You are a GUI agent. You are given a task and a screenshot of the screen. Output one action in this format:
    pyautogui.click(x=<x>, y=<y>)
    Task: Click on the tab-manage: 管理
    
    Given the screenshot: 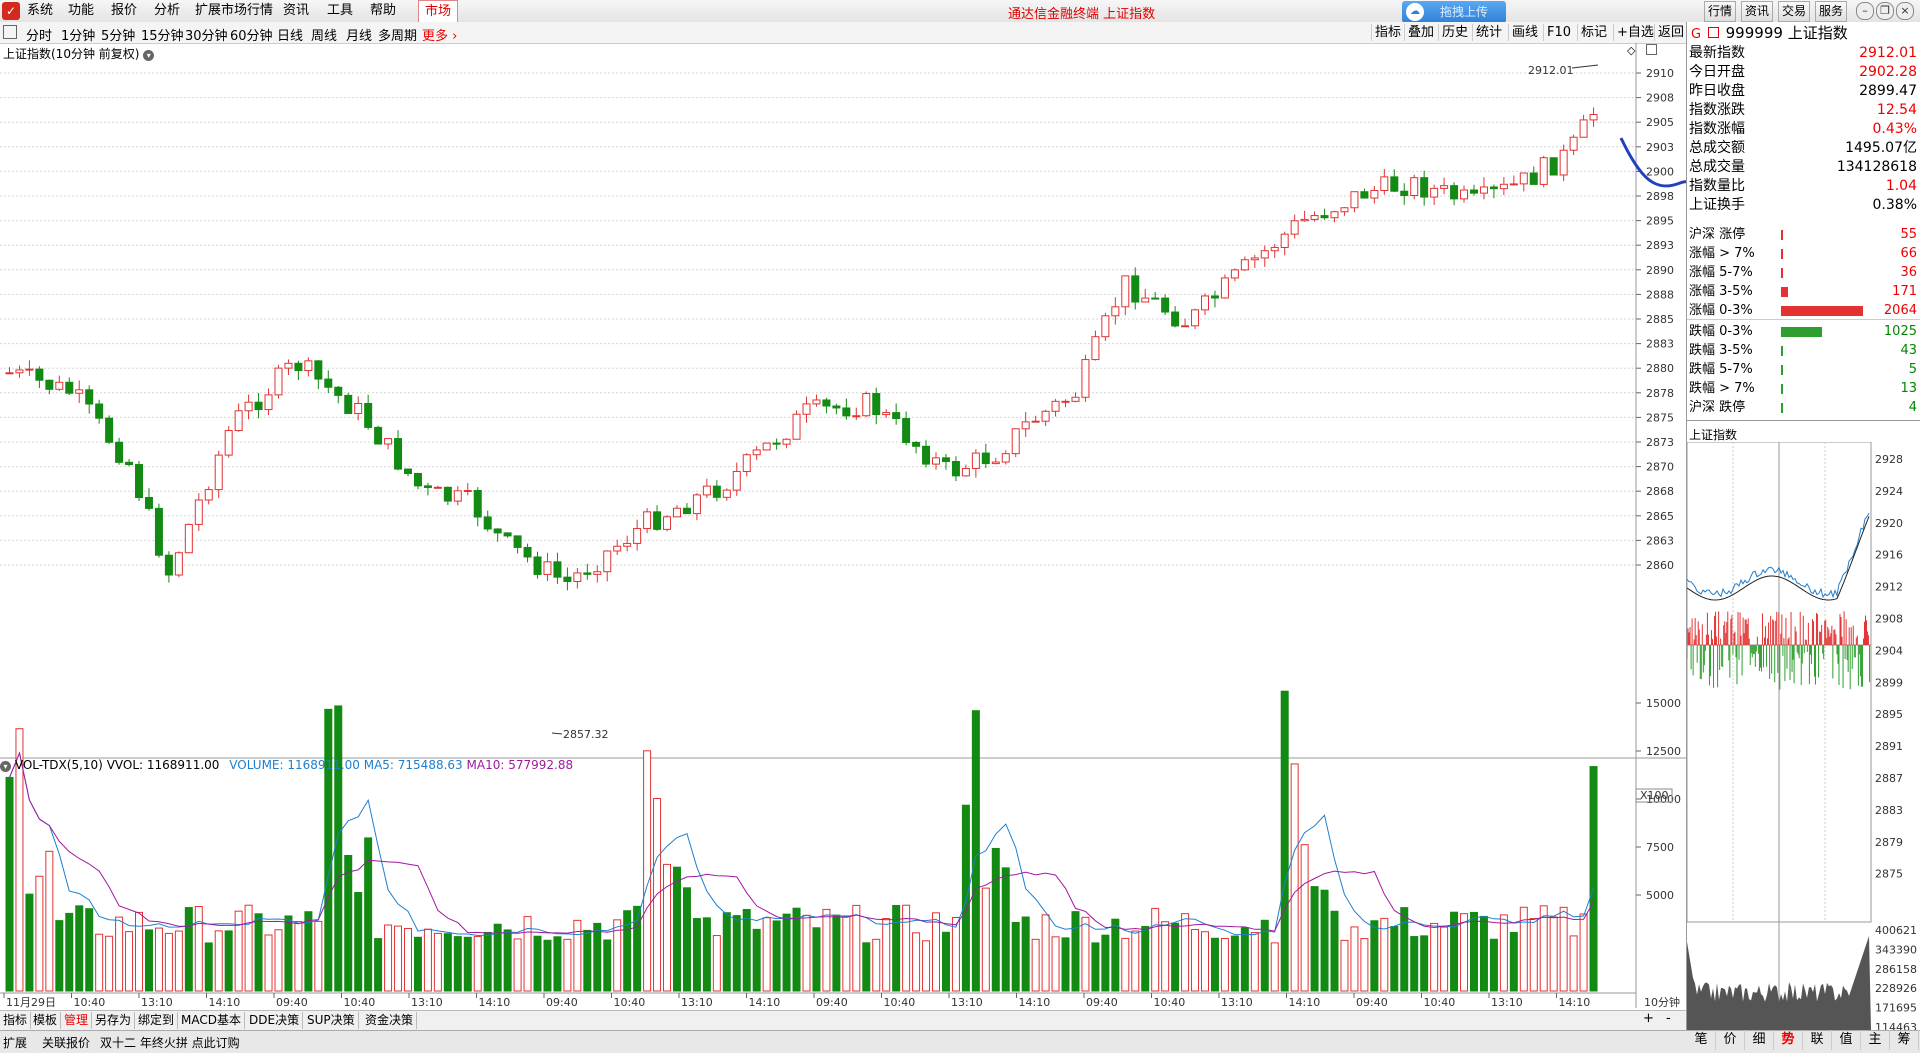 What is the action you would take?
    pyautogui.click(x=77, y=1020)
    